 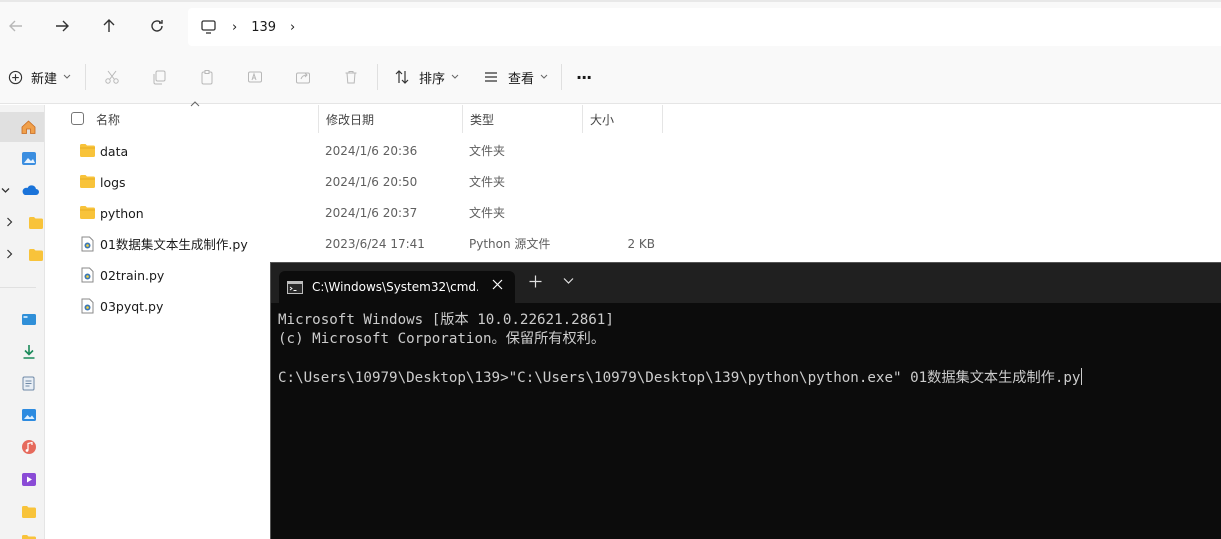 I want to click on file-modified: 2024/1/6 20:37, so click(x=371, y=213).